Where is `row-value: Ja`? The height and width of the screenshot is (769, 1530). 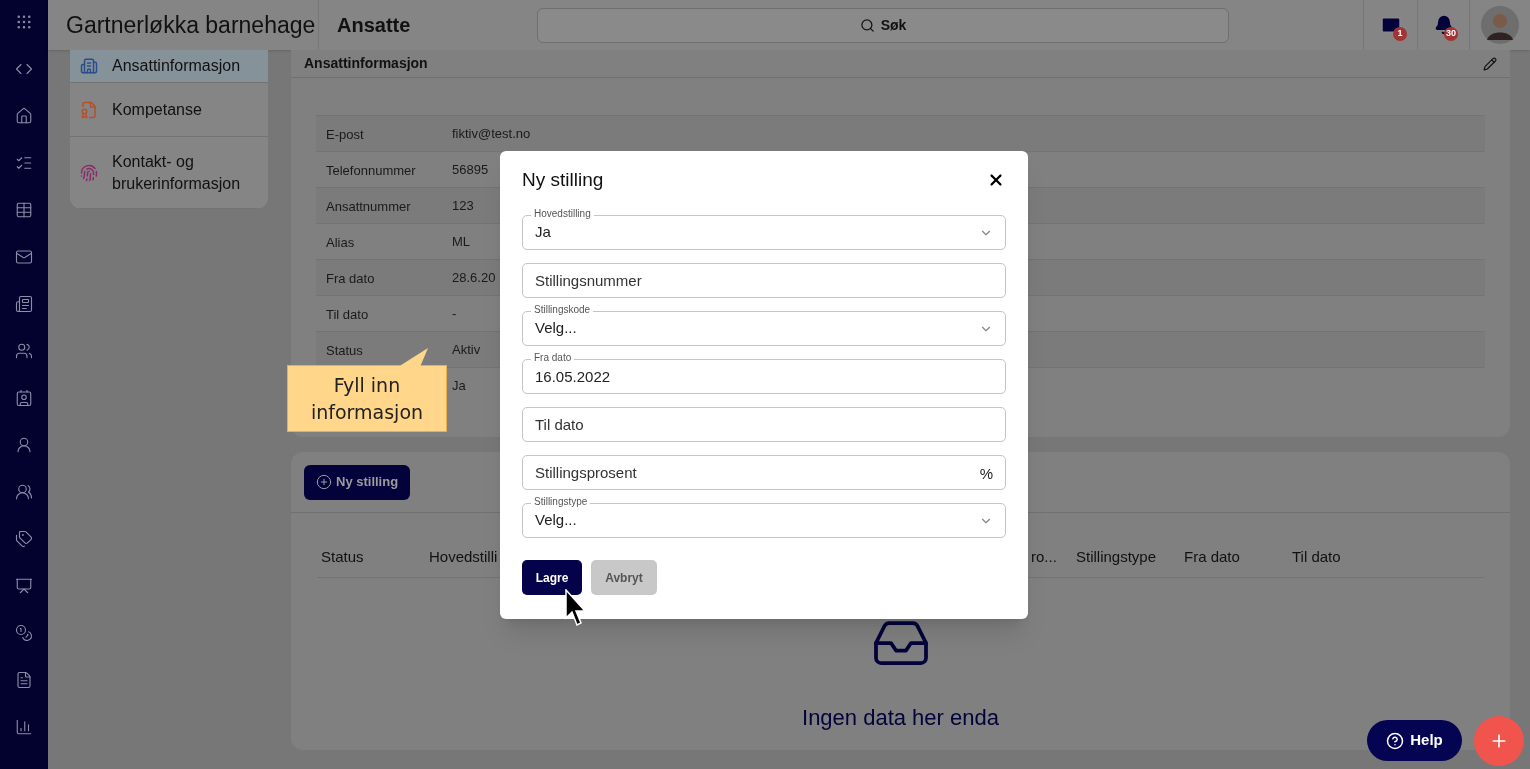
row-value: Ja is located at coordinates (459, 385).